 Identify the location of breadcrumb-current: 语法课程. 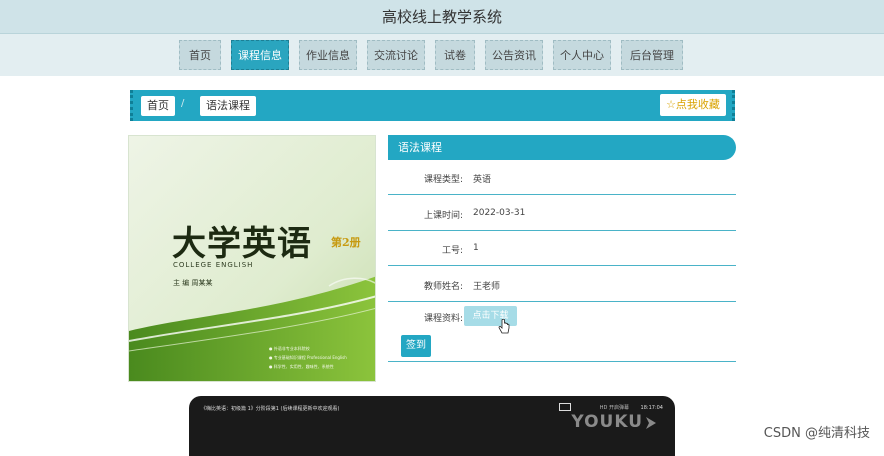
(228, 106).